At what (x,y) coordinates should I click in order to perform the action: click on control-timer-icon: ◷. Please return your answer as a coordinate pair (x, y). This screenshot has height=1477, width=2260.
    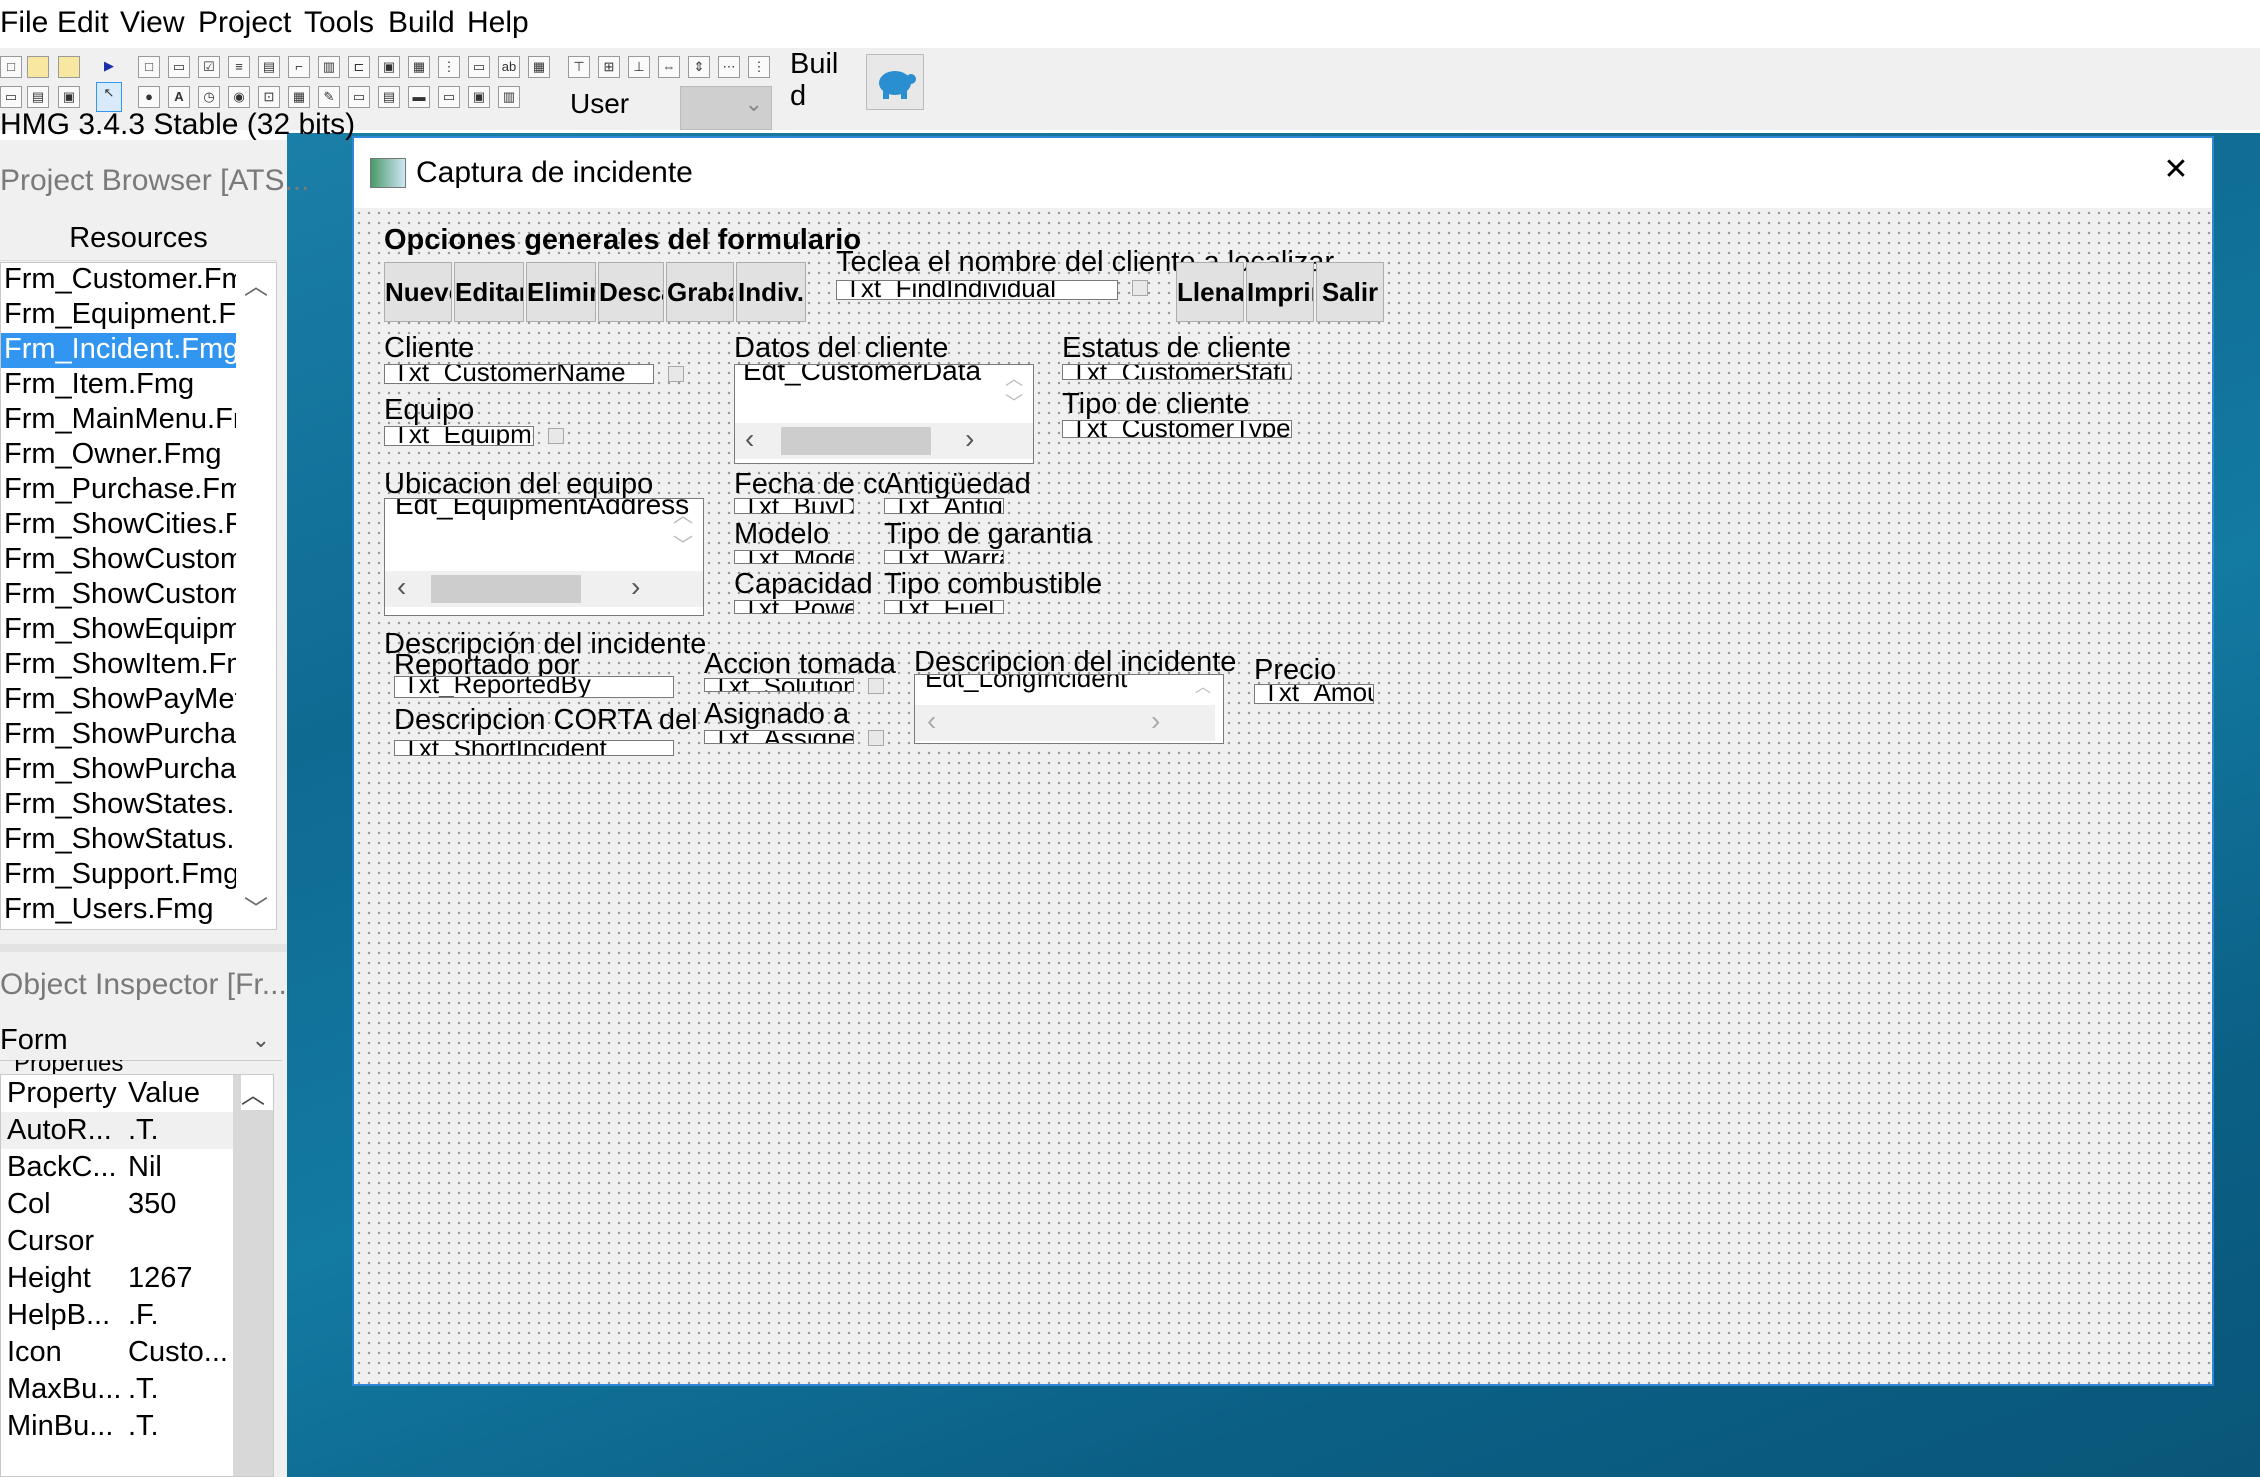
    Looking at the image, I should click on (209, 97).